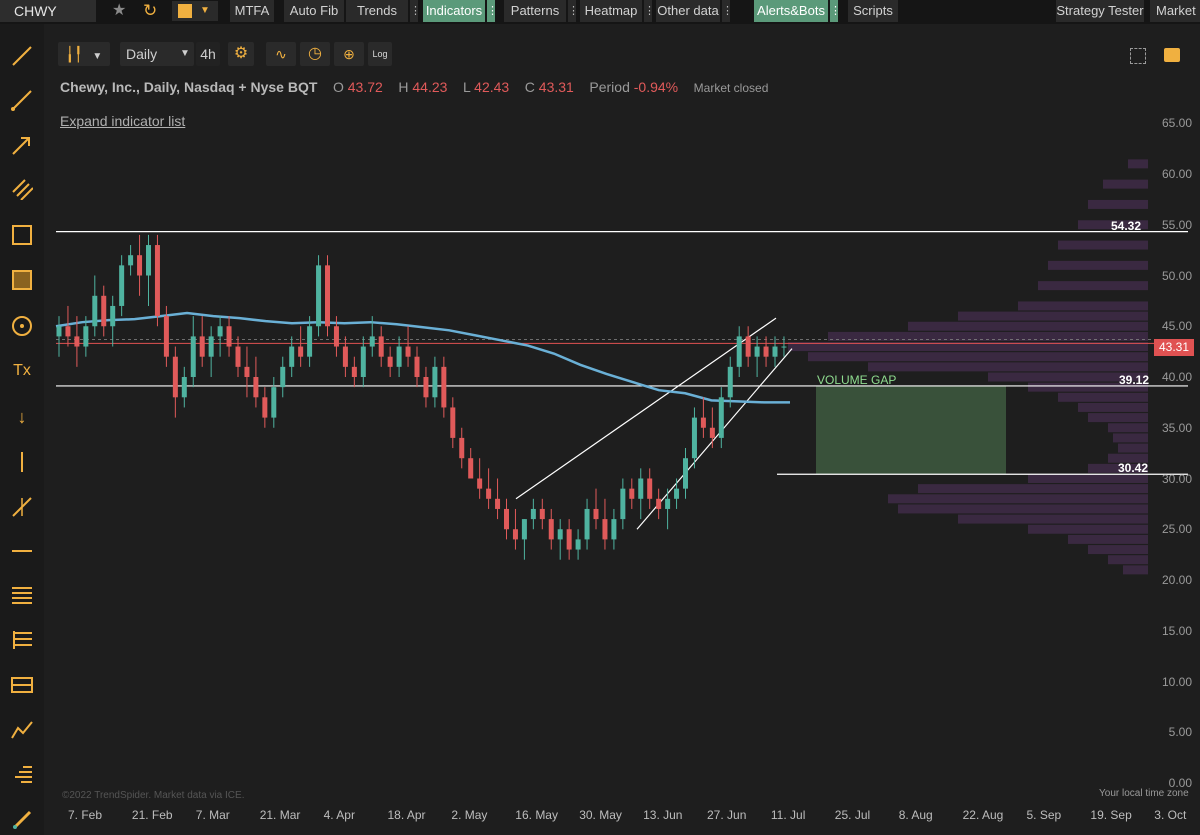 Image resolution: width=1200 pixels, height=835 pixels. I want to click on x-tick-label: 21. Mar, so click(280, 815).